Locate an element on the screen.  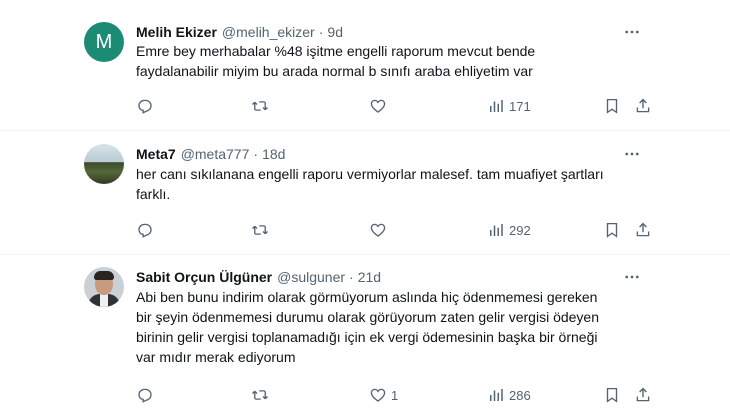
author-handle: @meta777 is located at coordinates (215, 154).